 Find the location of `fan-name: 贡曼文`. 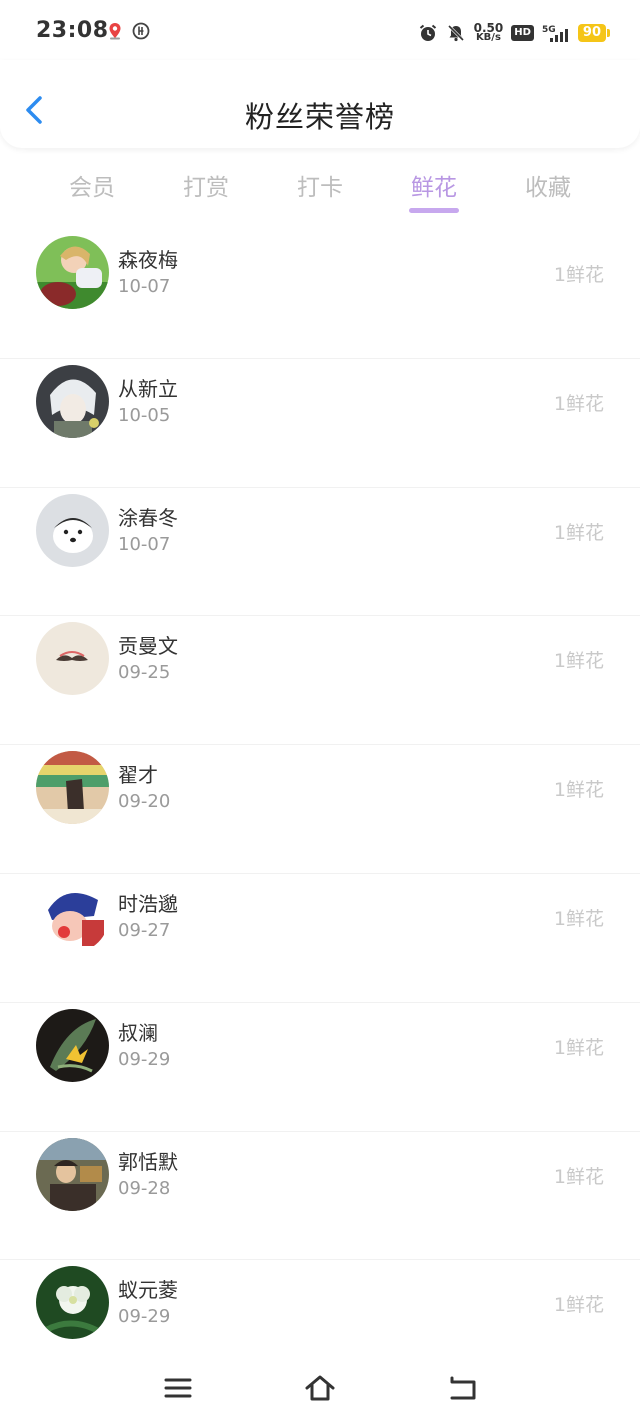

fan-name: 贡曼文 is located at coordinates (148, 646).